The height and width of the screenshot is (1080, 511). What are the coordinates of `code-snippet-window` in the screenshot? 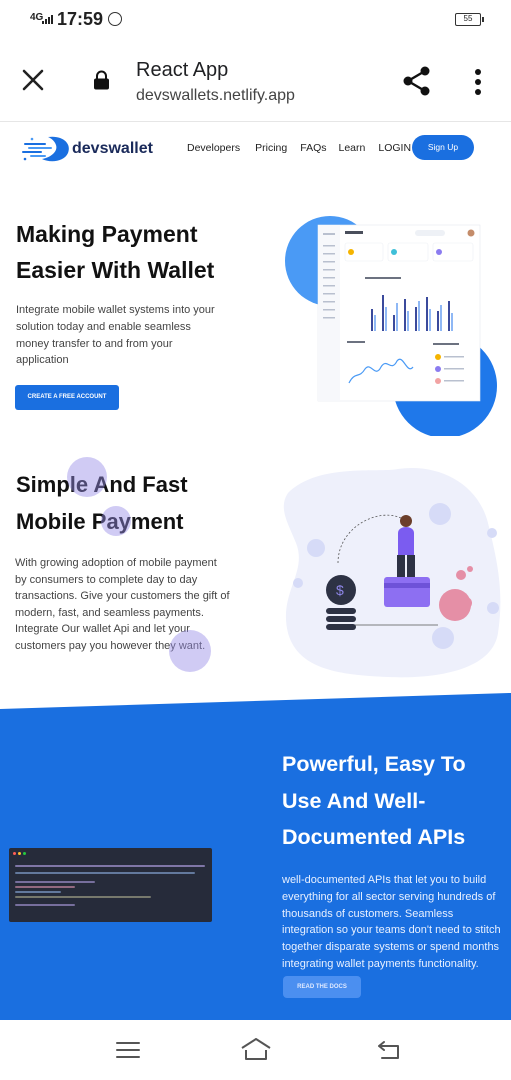 It's located at (110, 885).